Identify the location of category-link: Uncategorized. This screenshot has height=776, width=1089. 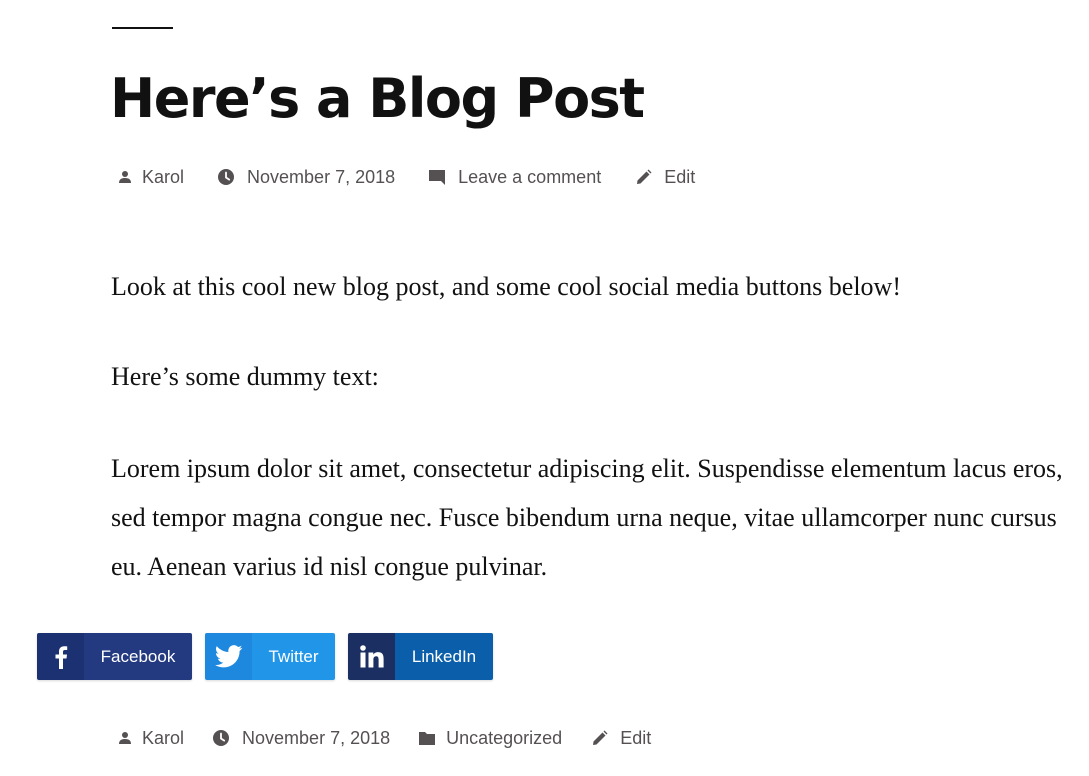
(504, 738).